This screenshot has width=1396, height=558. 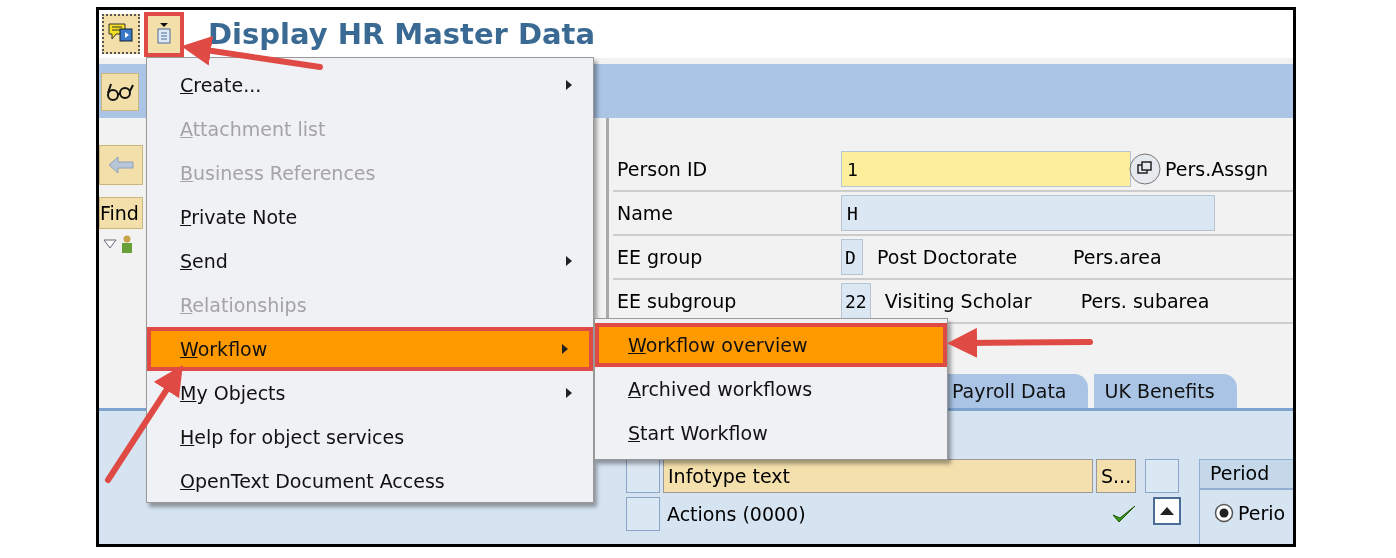 What do you see at coordinates (1246, 474) in the screenshot?
I see `group-title: Period` at bounding box center [1246, 474].